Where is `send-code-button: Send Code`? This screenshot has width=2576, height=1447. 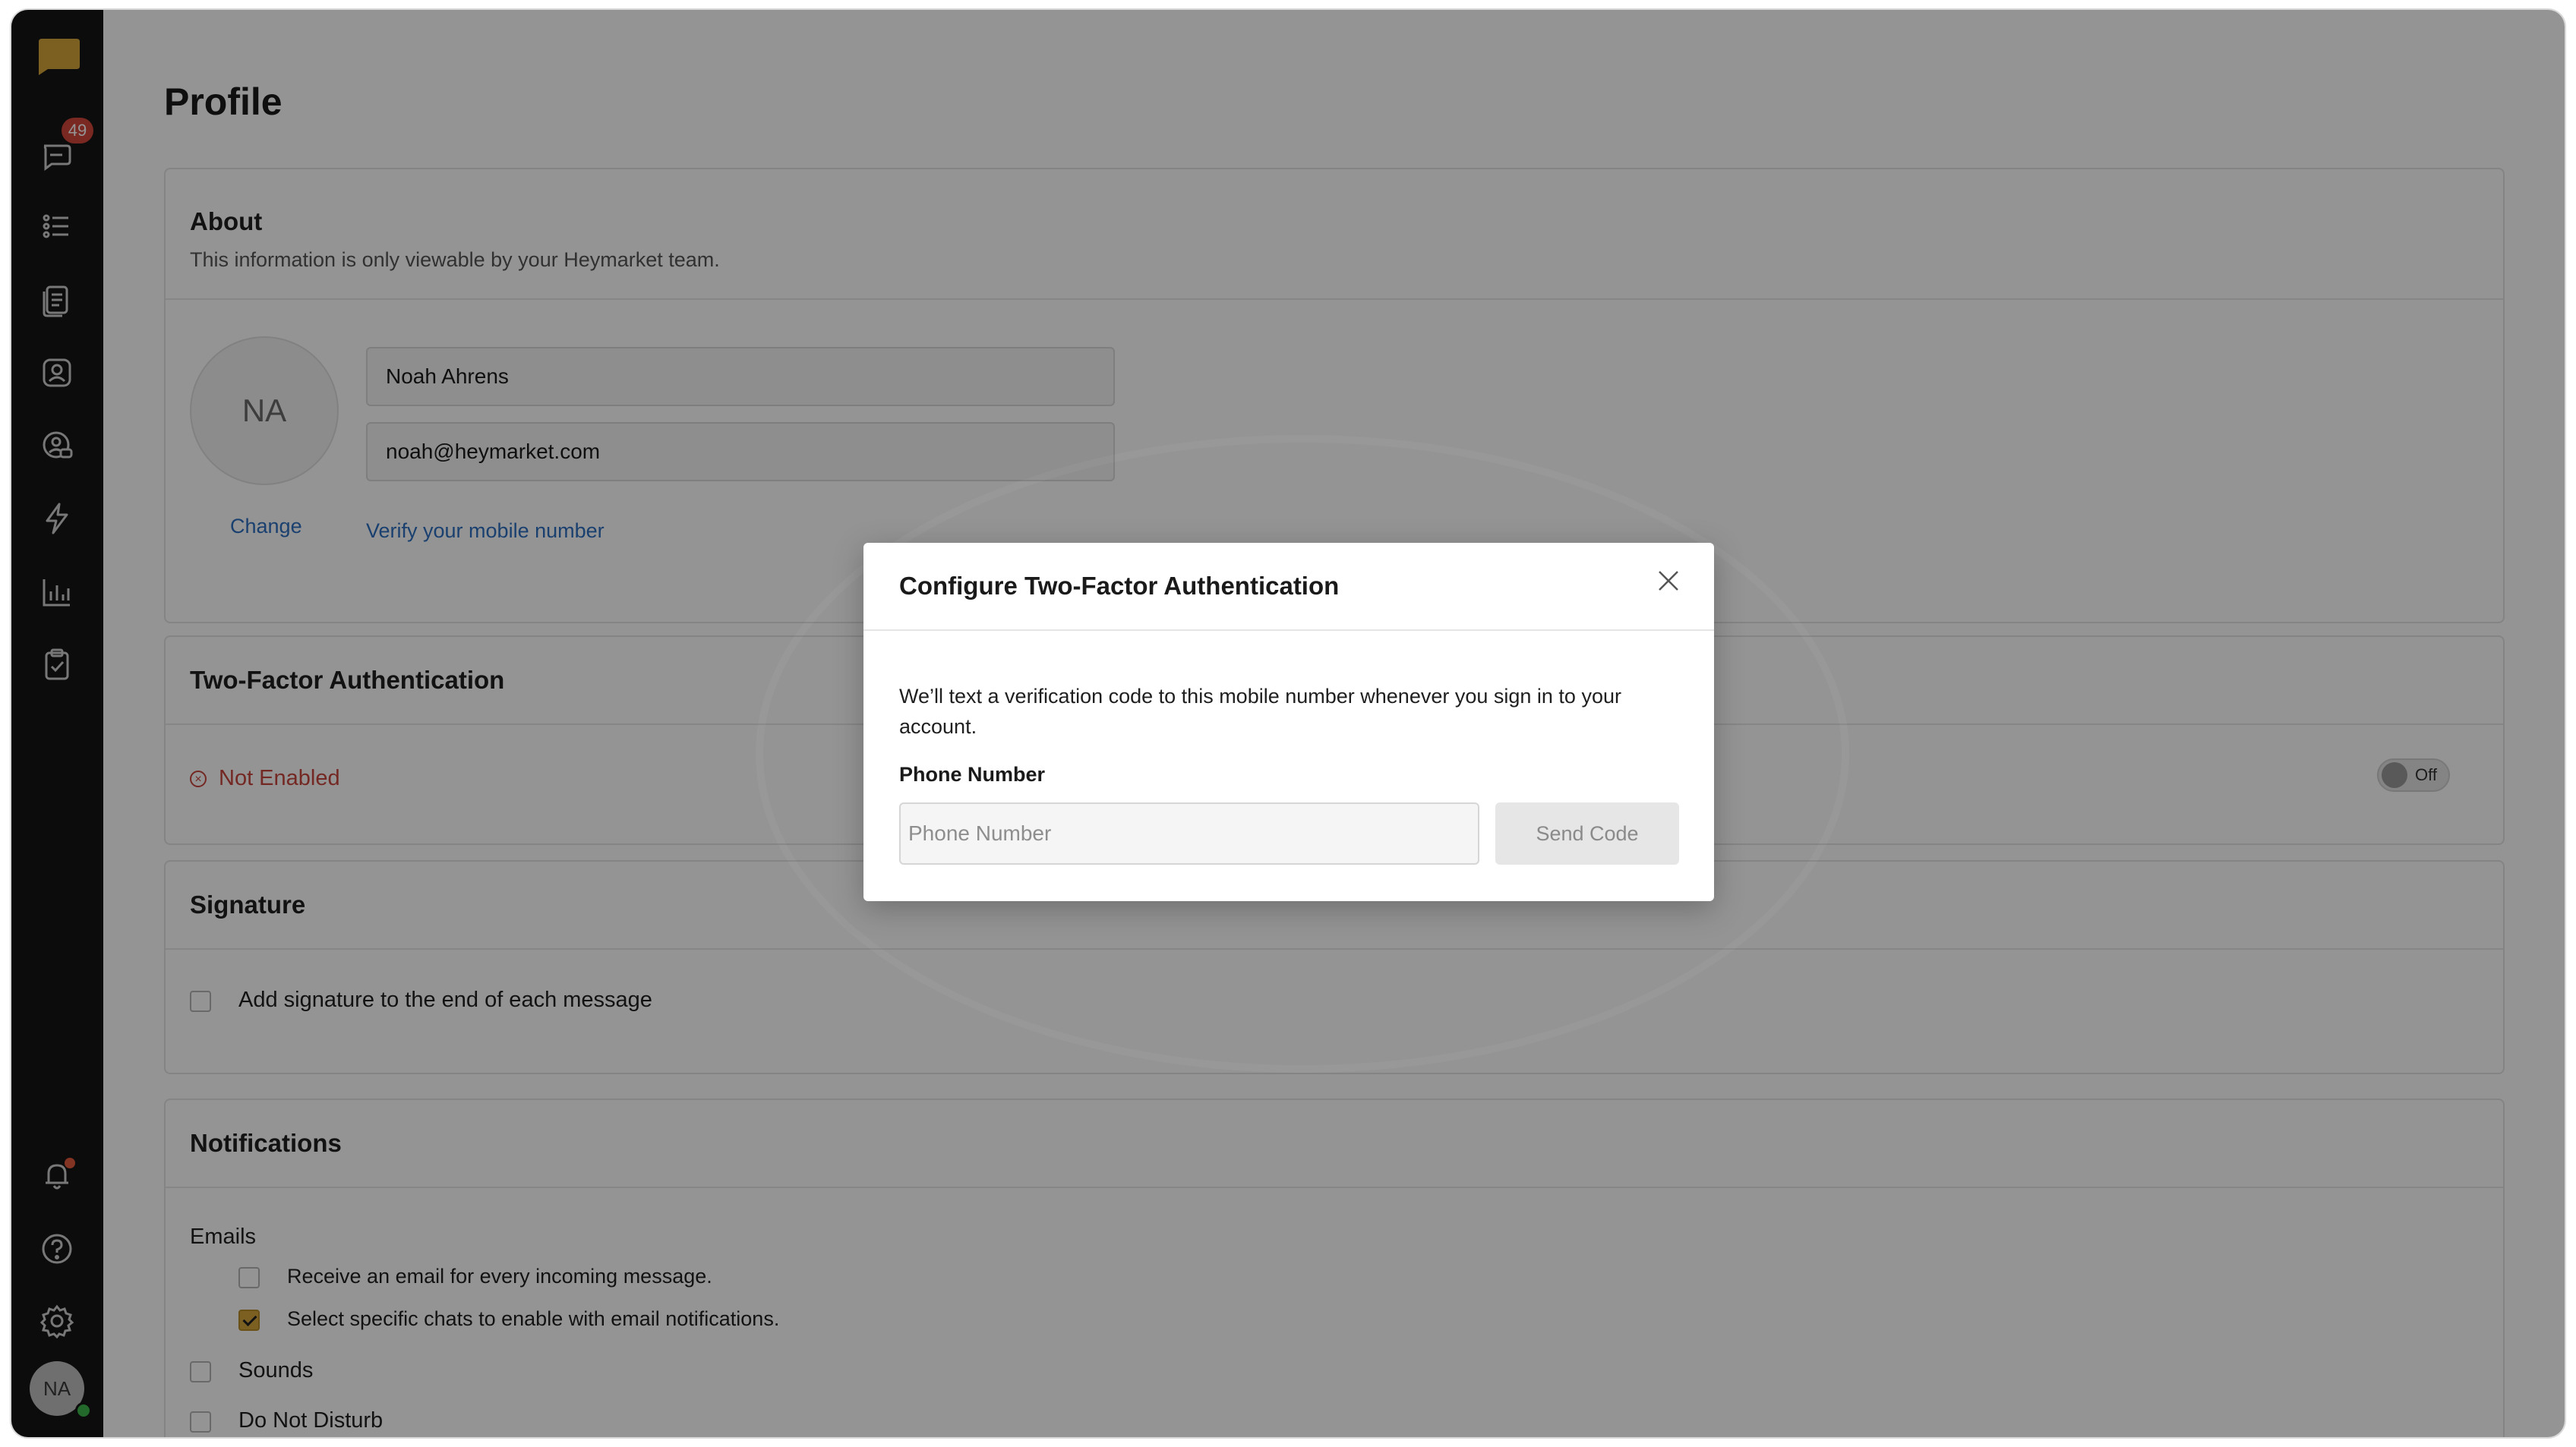
send-code-button: Send Code is located at coordinates (1587, 833).